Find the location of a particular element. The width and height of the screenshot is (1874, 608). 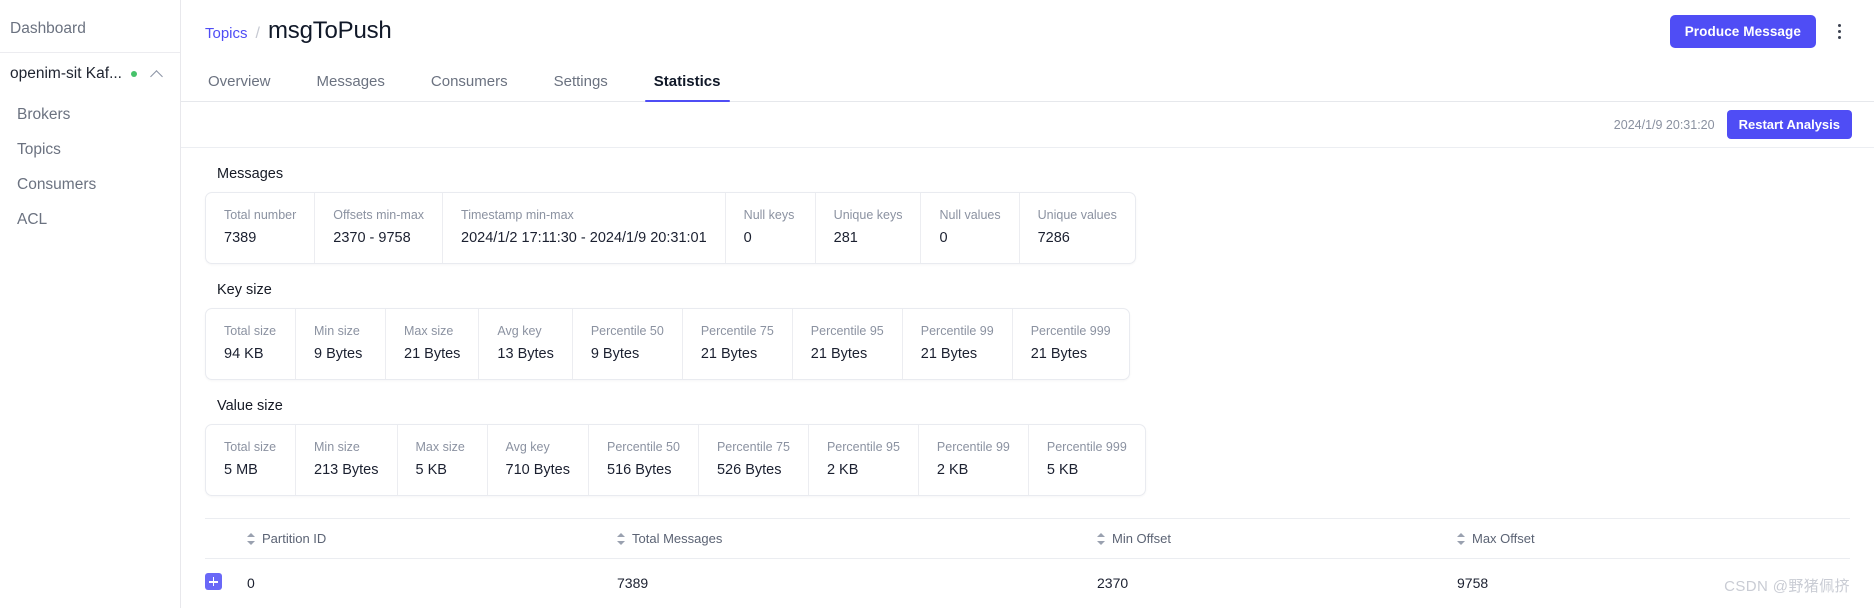

table-body: 0 7389 2370 9758 is located at coordinates (1027, 583).